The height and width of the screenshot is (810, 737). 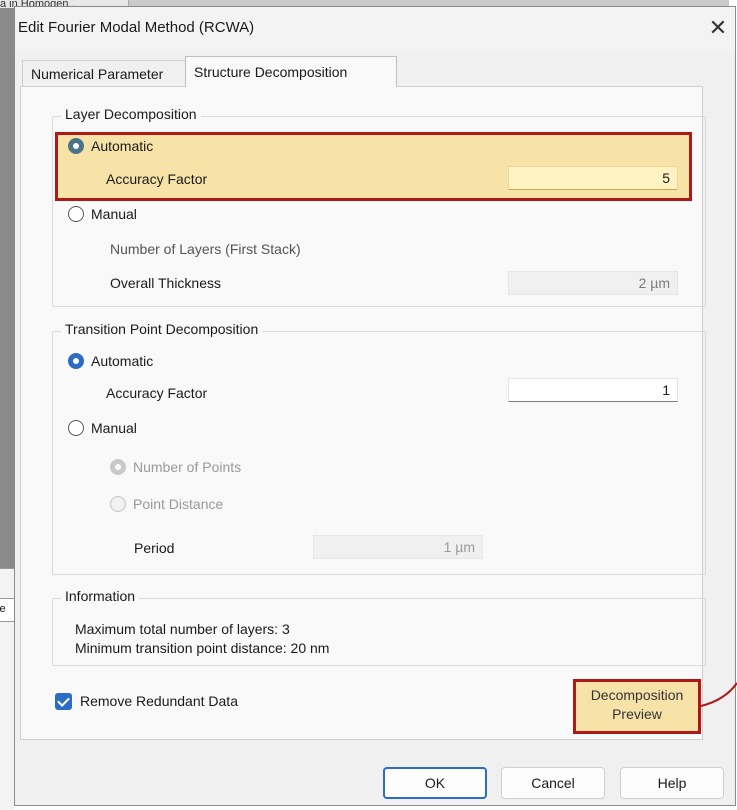 What do you see at coordinates (136, 27) in the screenshot?
I see `dialog-title: Edit Fourier Modal Method (RCWA)` at bounding box center [136, 27].